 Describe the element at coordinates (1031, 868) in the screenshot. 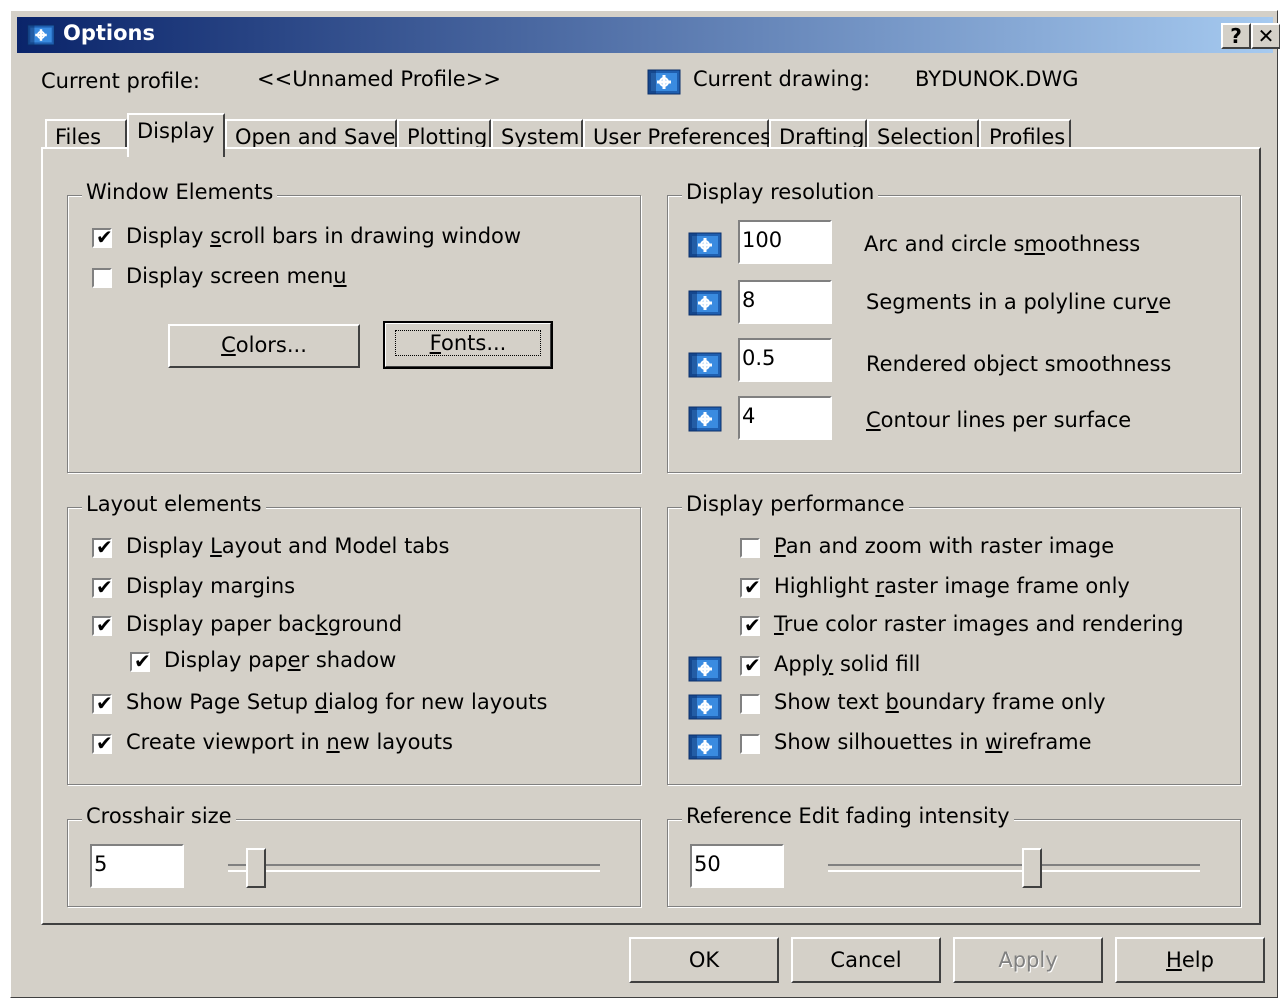

I see `xref-fading-slider-thumb` at that location.